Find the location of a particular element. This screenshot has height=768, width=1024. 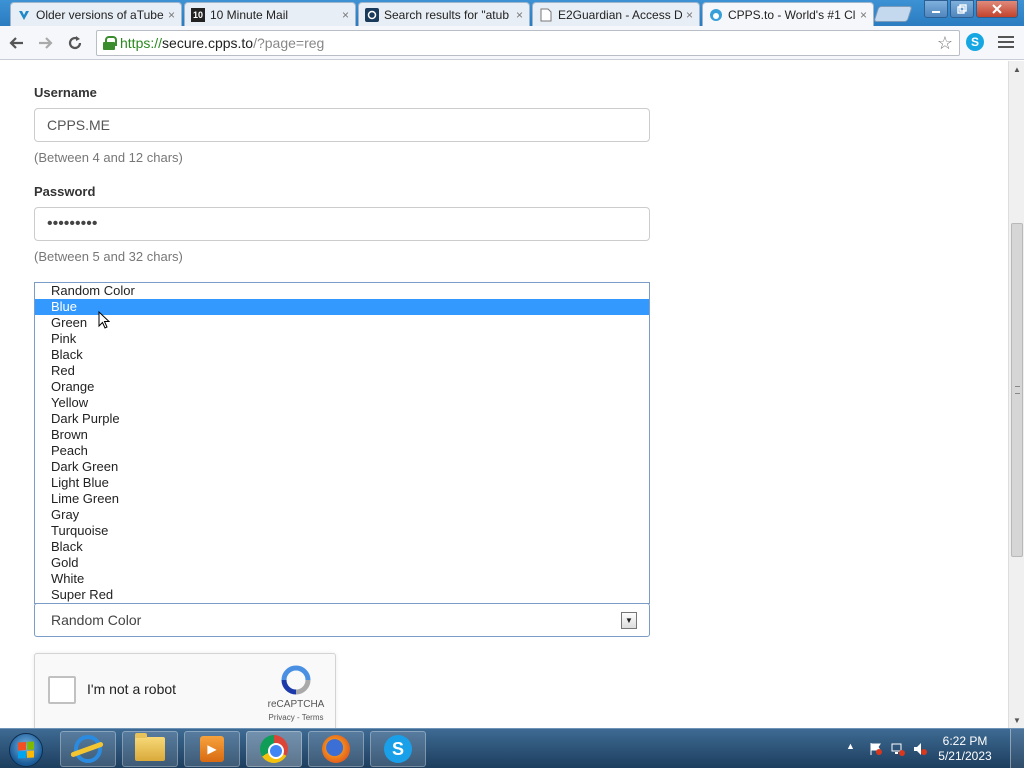

color-select: Random Color ▼ is located at coordinates (342, 620).